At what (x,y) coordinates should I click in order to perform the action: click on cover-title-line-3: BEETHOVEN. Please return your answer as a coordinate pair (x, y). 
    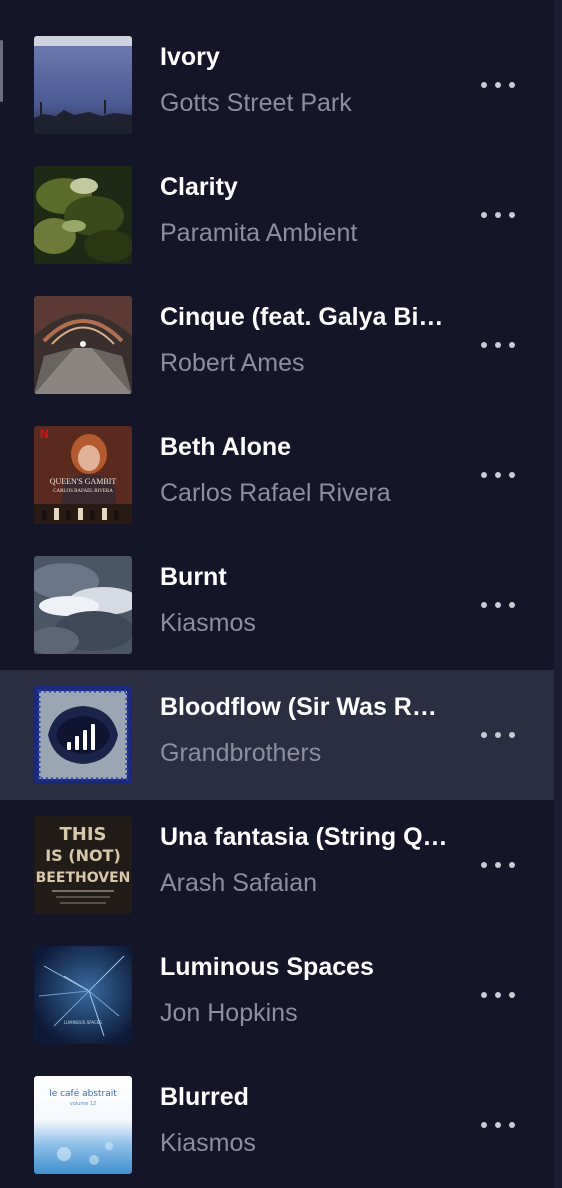
    Looking at the image, I should click on (83, 878).